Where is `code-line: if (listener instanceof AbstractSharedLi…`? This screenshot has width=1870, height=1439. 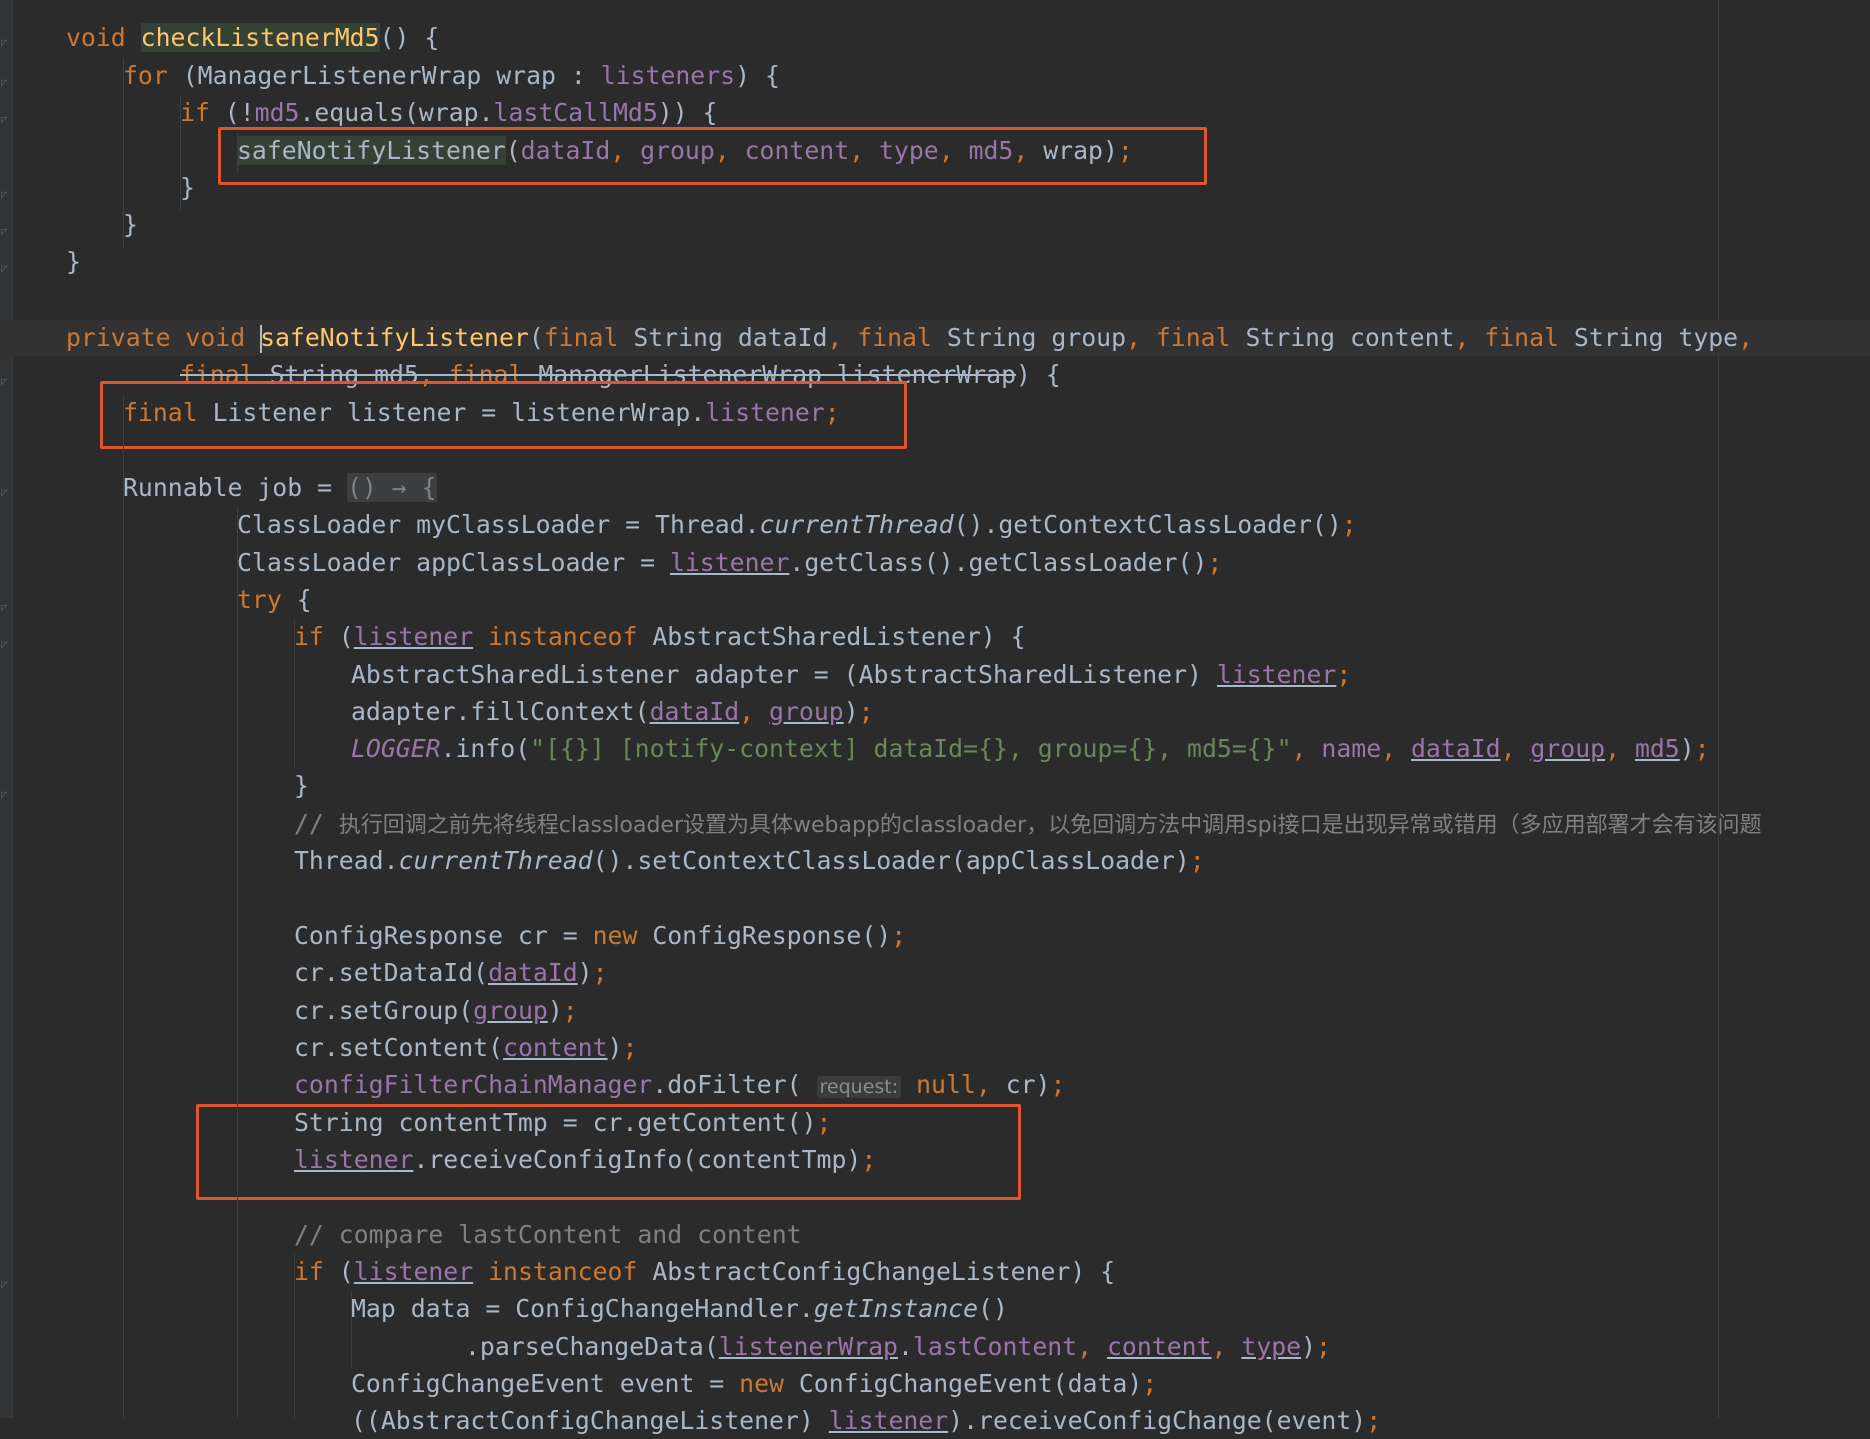
code-line: if (listener instanceof AbstractSharedLi… is located at coordinates (660, 637).